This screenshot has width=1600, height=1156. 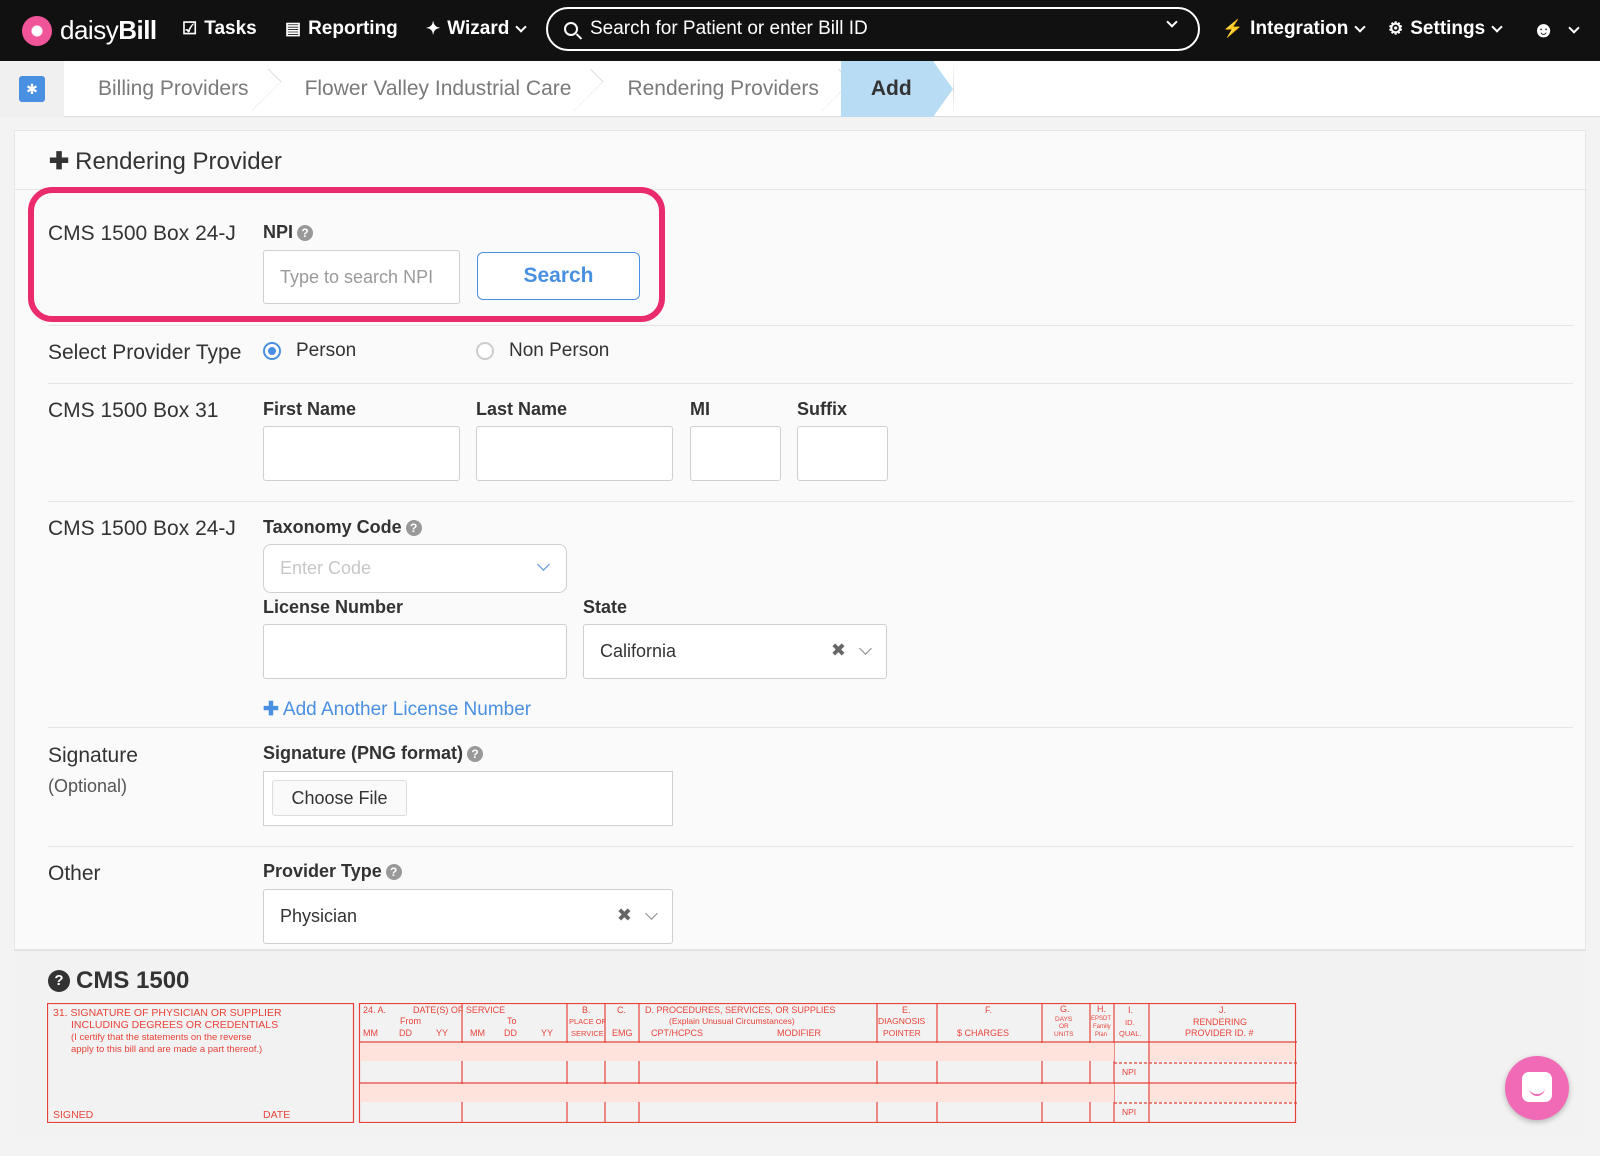 I want to click on nav-integration: ⚡ Integration, so click(x=1294, y=29).